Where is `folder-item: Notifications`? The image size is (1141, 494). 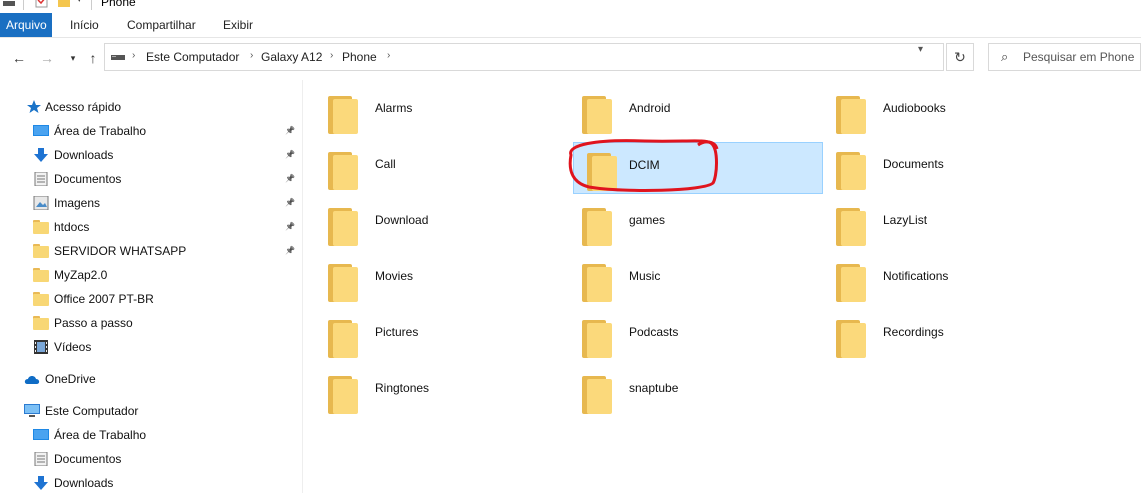
folder-item: Notifications is located at coordinates (937, 280).